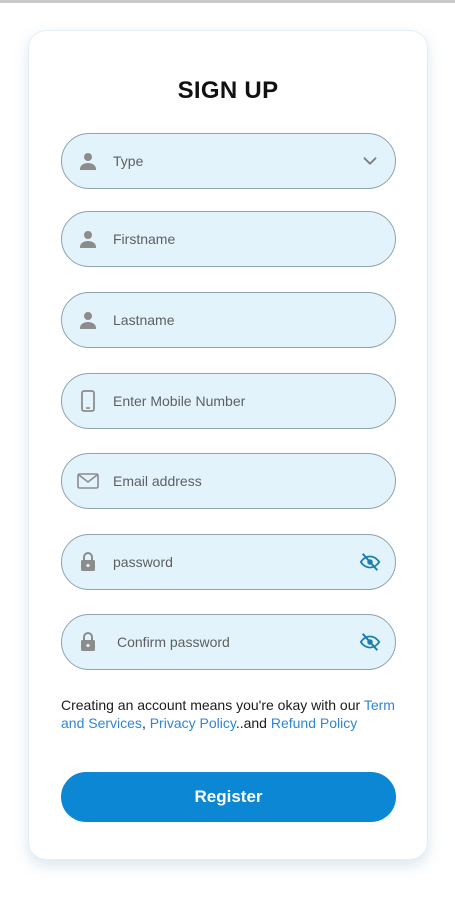 The width and height of the screenshot is (455, 900). I want to click on type-select: Type, so click(228, 161).